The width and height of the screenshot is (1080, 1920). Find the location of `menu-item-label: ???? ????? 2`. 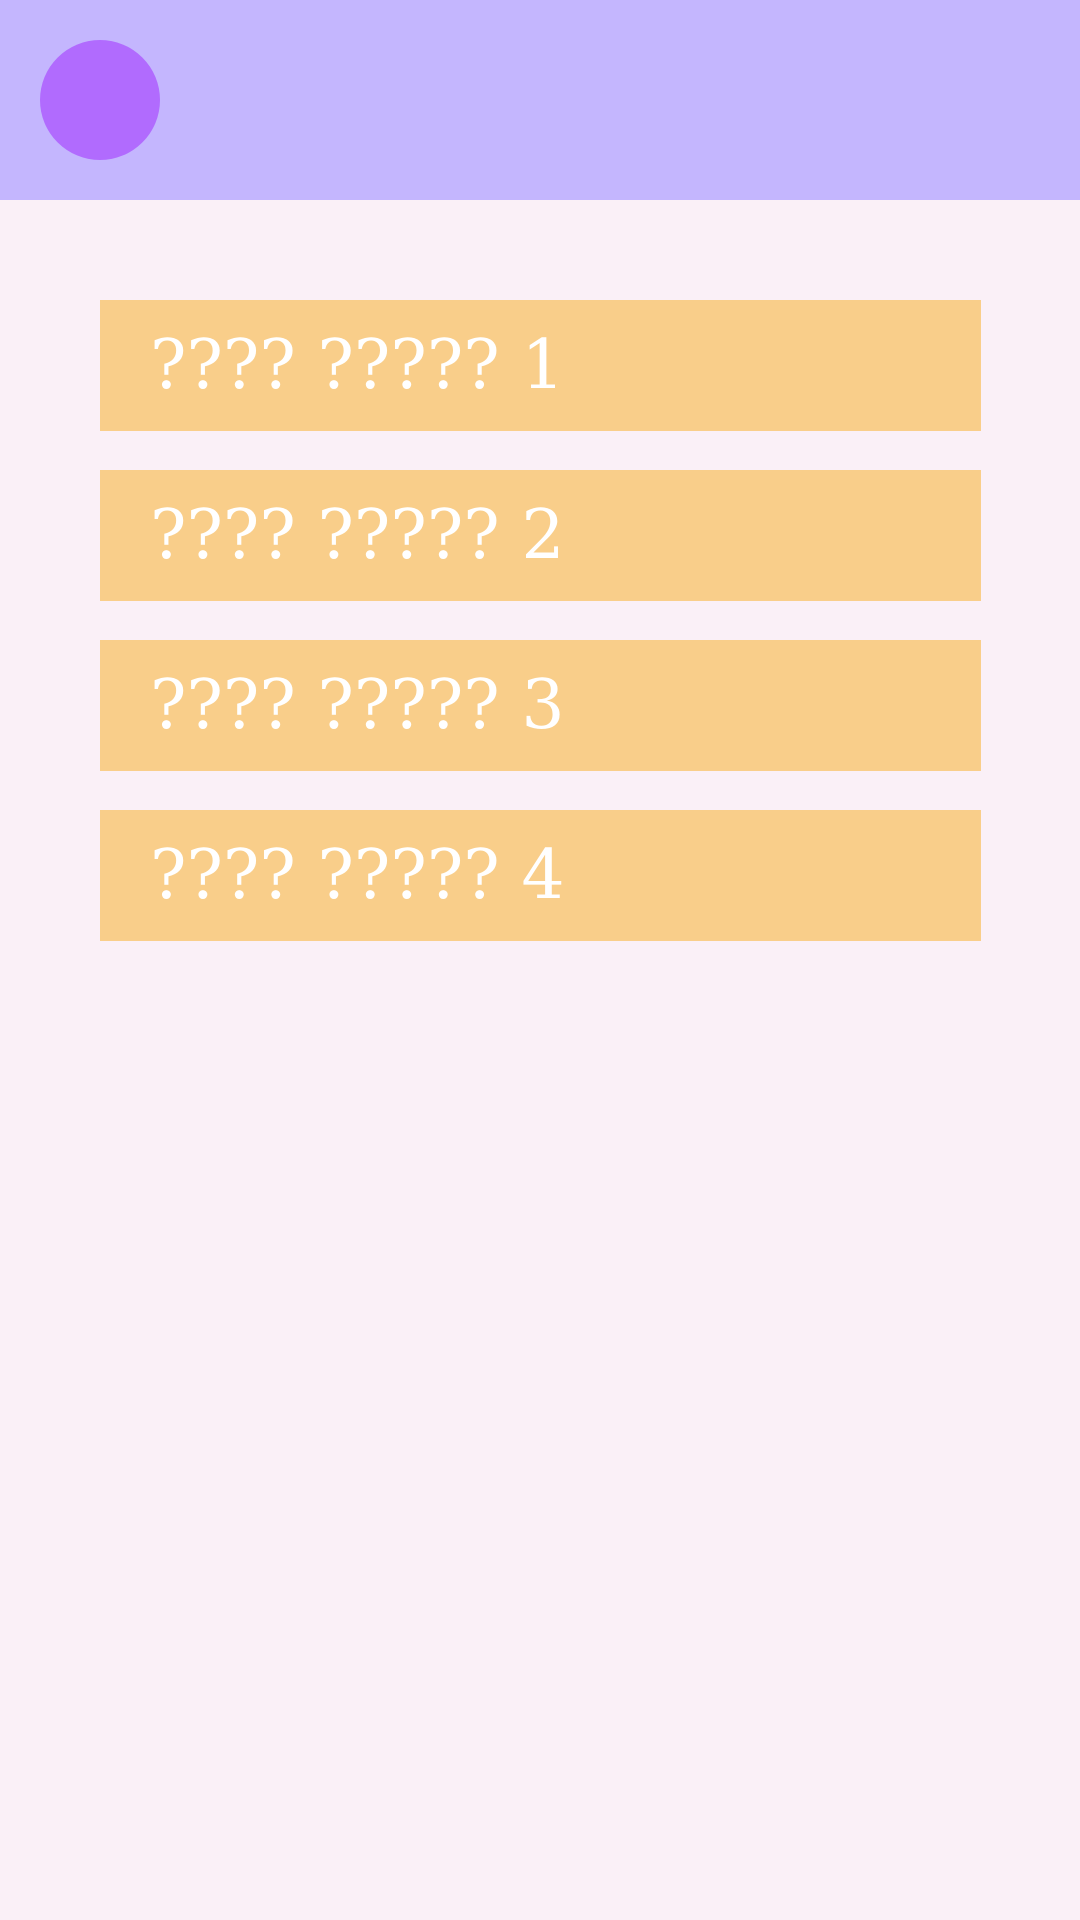

menu-item-label: ???? ????? 2 is located at coordinates (357, 535).